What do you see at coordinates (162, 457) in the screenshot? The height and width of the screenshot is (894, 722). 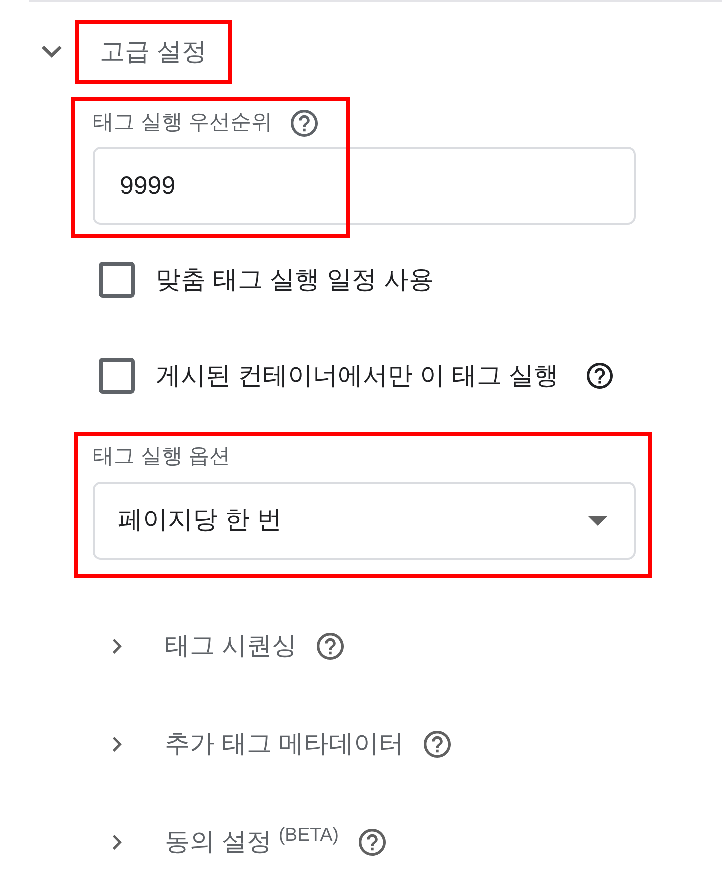 I see `field-label: 태그 실행 옵션` at bounding box center [162, 457].